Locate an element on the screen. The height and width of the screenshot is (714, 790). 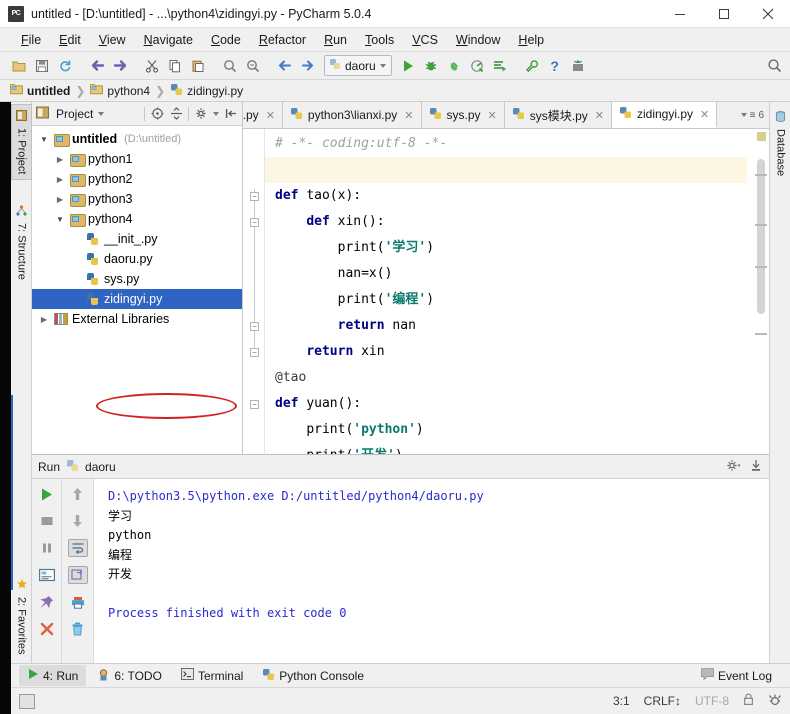
open-folder-icon is located at coordinates (19, 66).